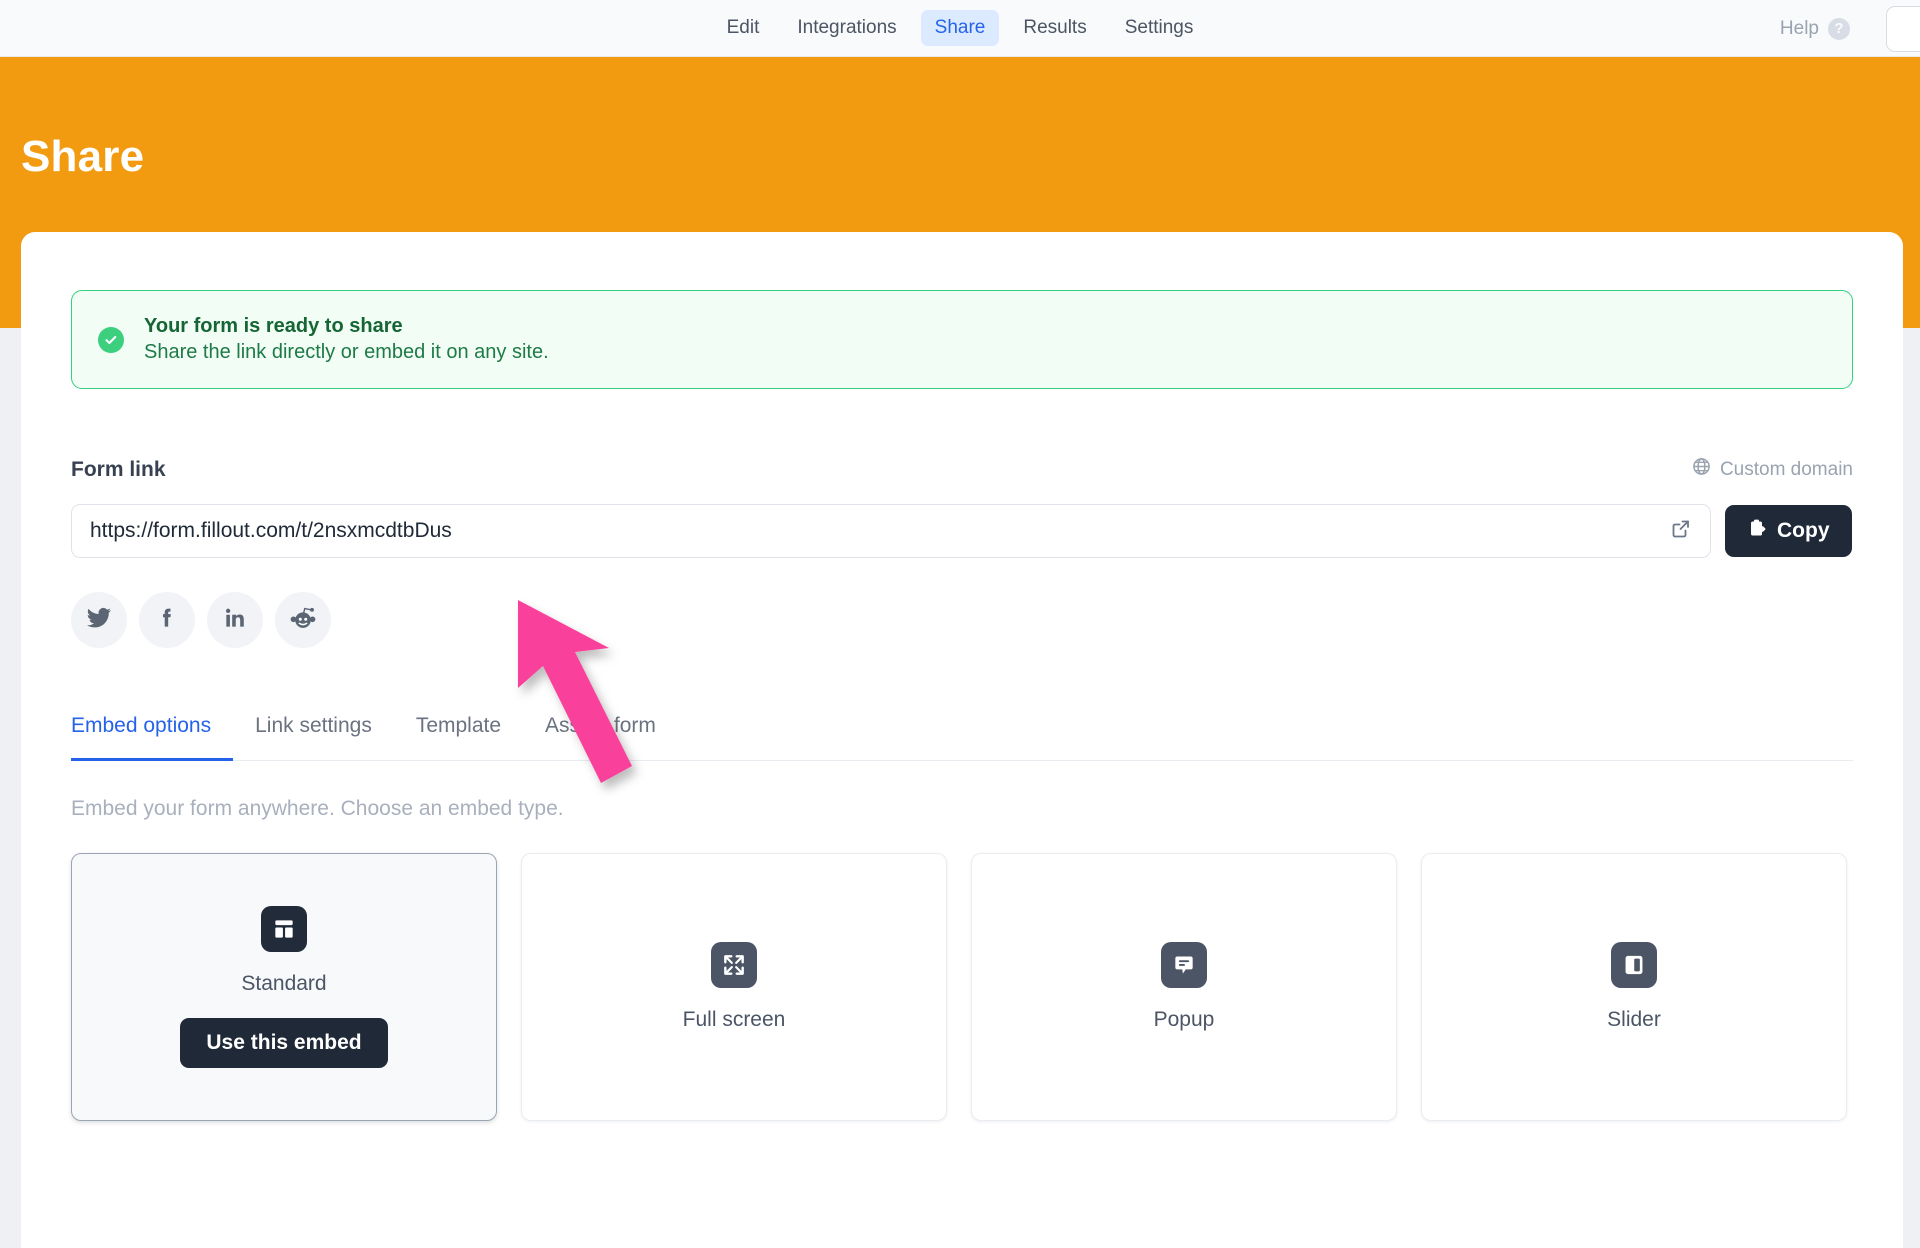 The width and height of the screenshot is (1920, 1248). I want to click on use-this-embed-button: Use this embed, so click(284, 1043).